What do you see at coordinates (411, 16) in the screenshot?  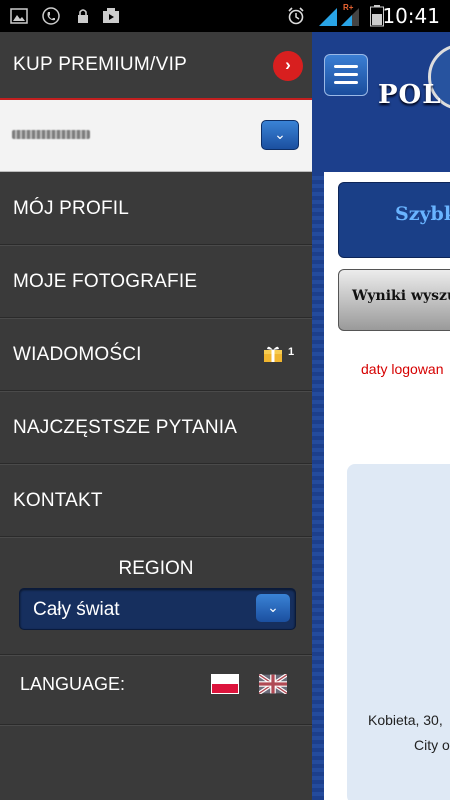 I see `clock: 10:41` at bounding box center [411, 16].